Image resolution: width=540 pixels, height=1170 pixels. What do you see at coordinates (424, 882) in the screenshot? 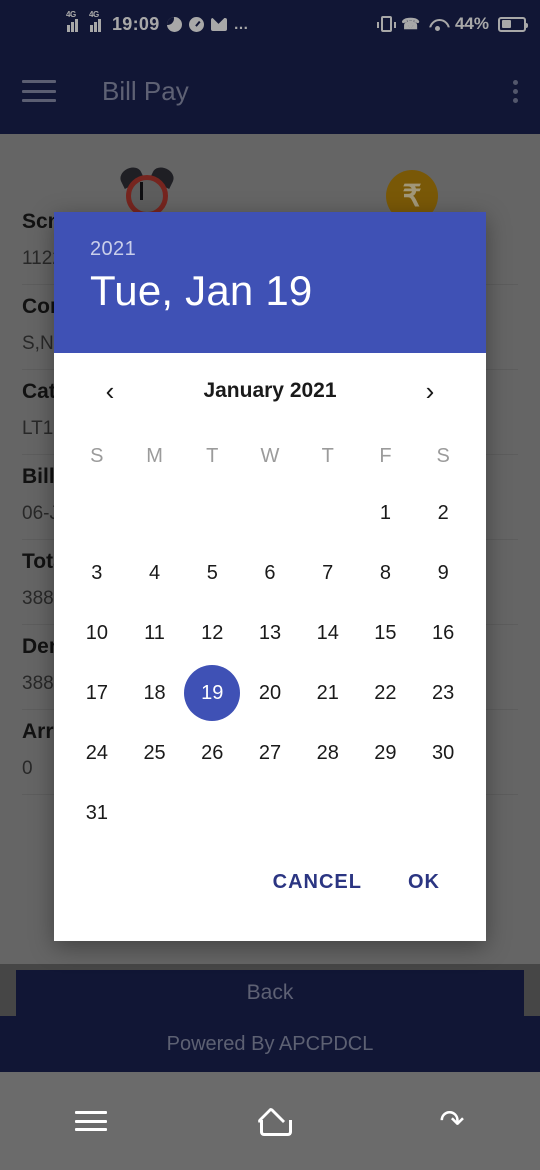
I see `ok-button: OK` at bounding box center [424, 882].